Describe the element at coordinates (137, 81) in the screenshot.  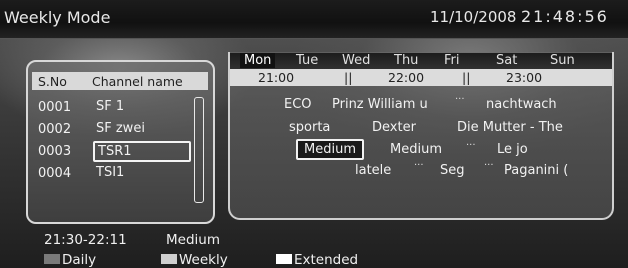
I see `column-header-name: Channel name` at that location.